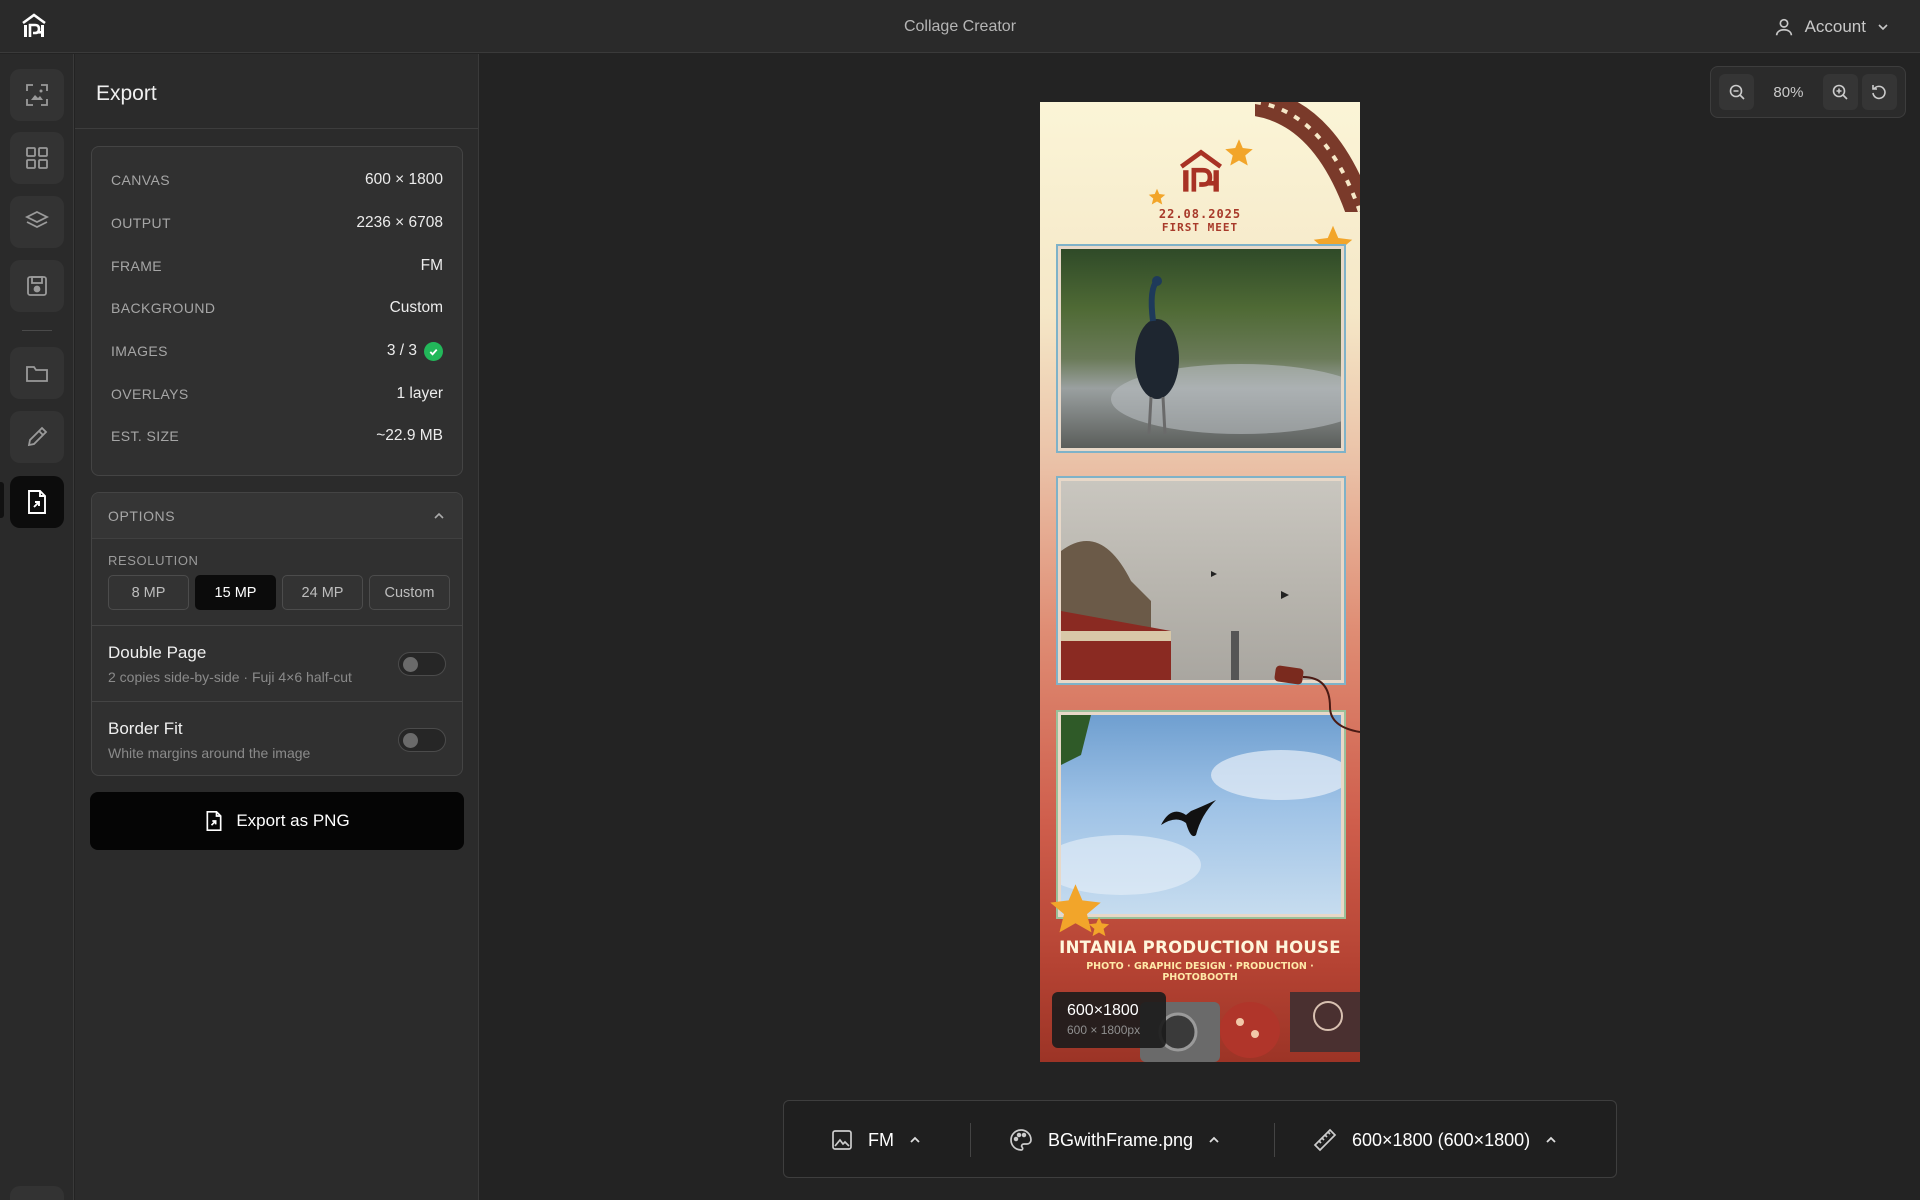 This screenshot has height=1200, width=1920. I want to click on reset-icon, so click(1879, 92).